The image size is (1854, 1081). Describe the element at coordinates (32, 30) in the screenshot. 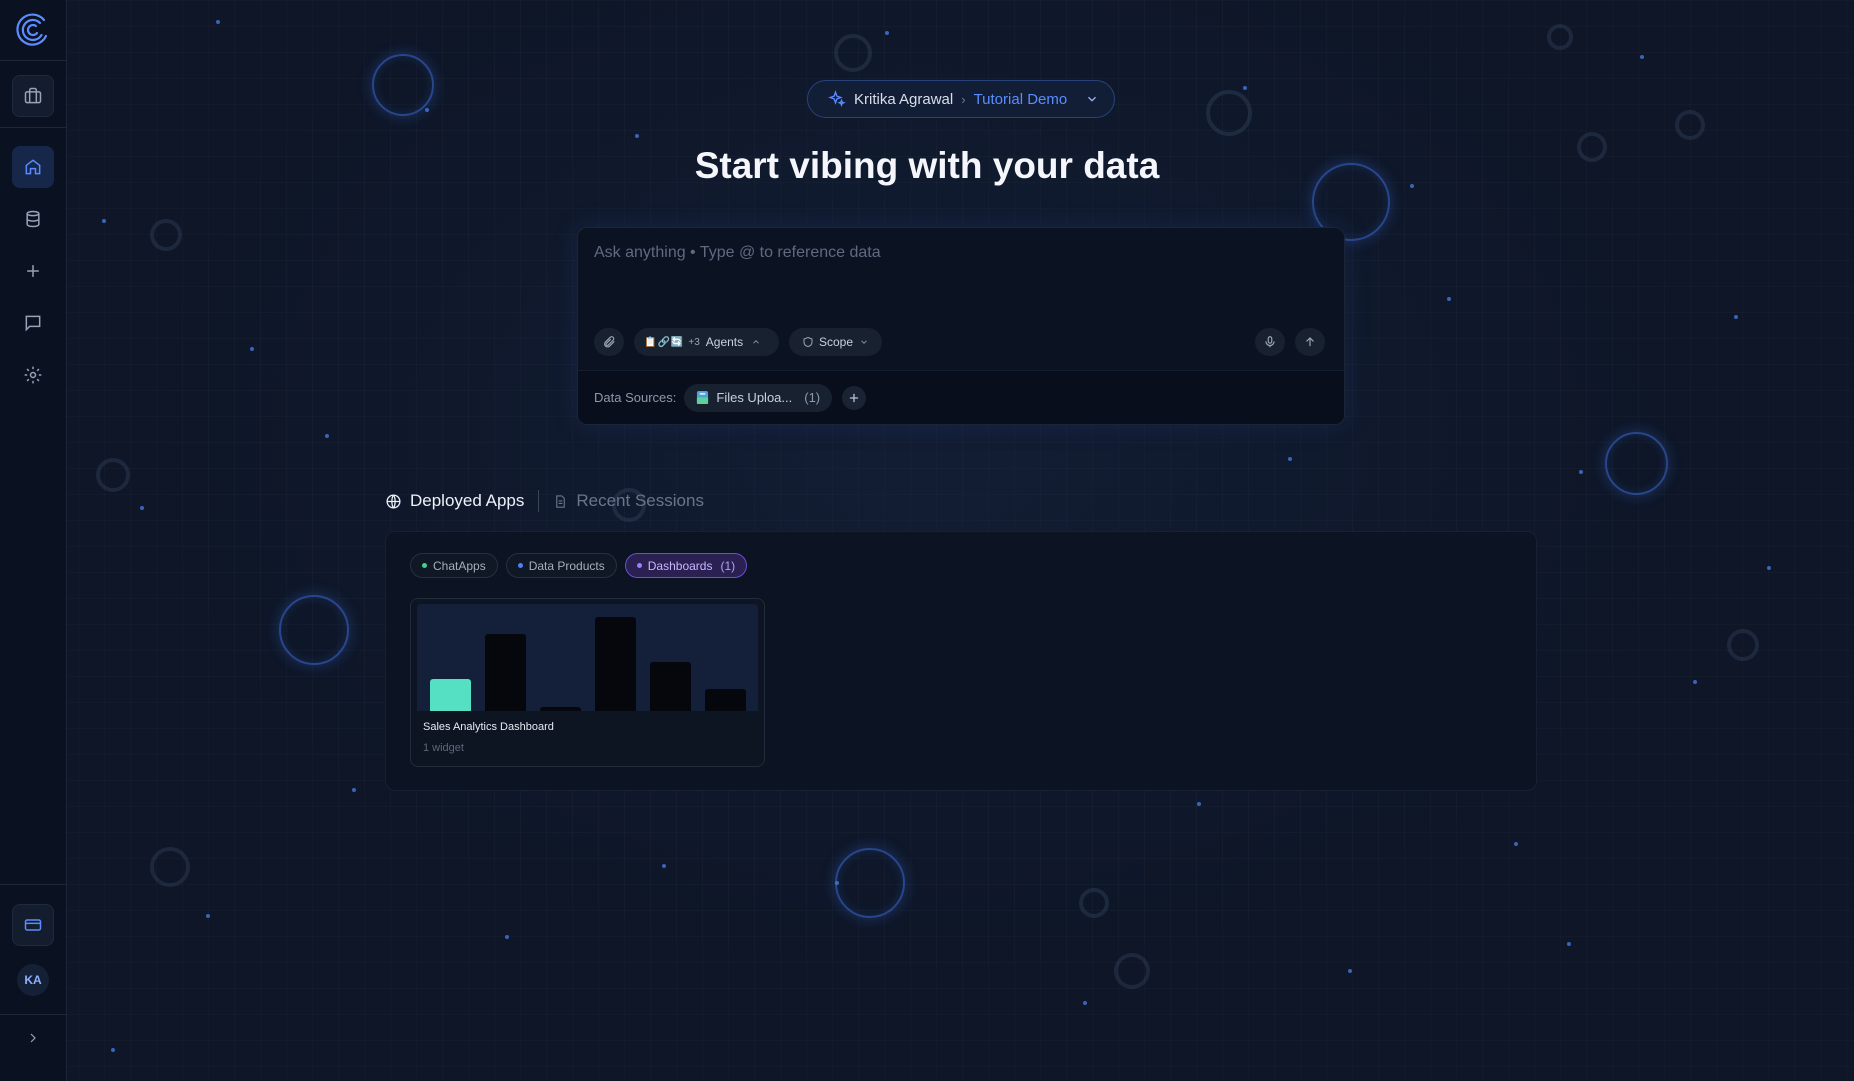

I see `app-logo-icon` at that location.